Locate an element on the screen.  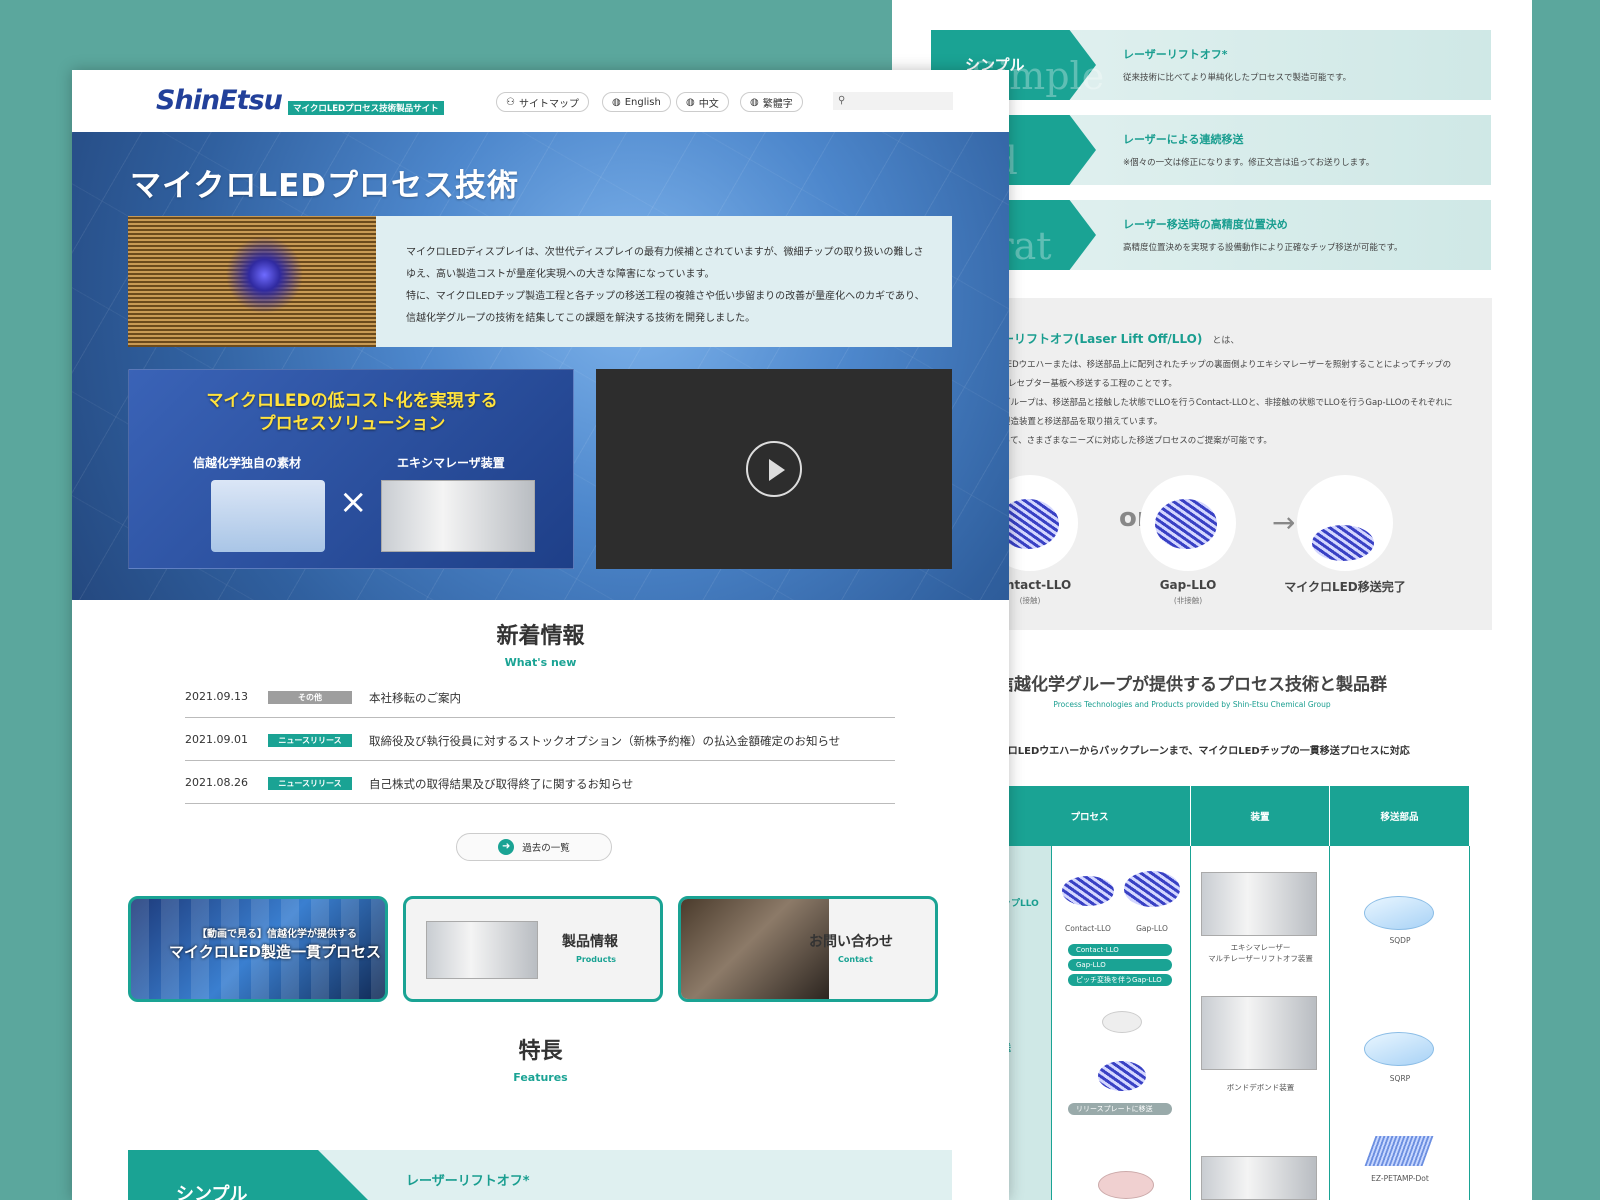
llo-title-suffix: とは、 is located at coordinates (1226, 341).